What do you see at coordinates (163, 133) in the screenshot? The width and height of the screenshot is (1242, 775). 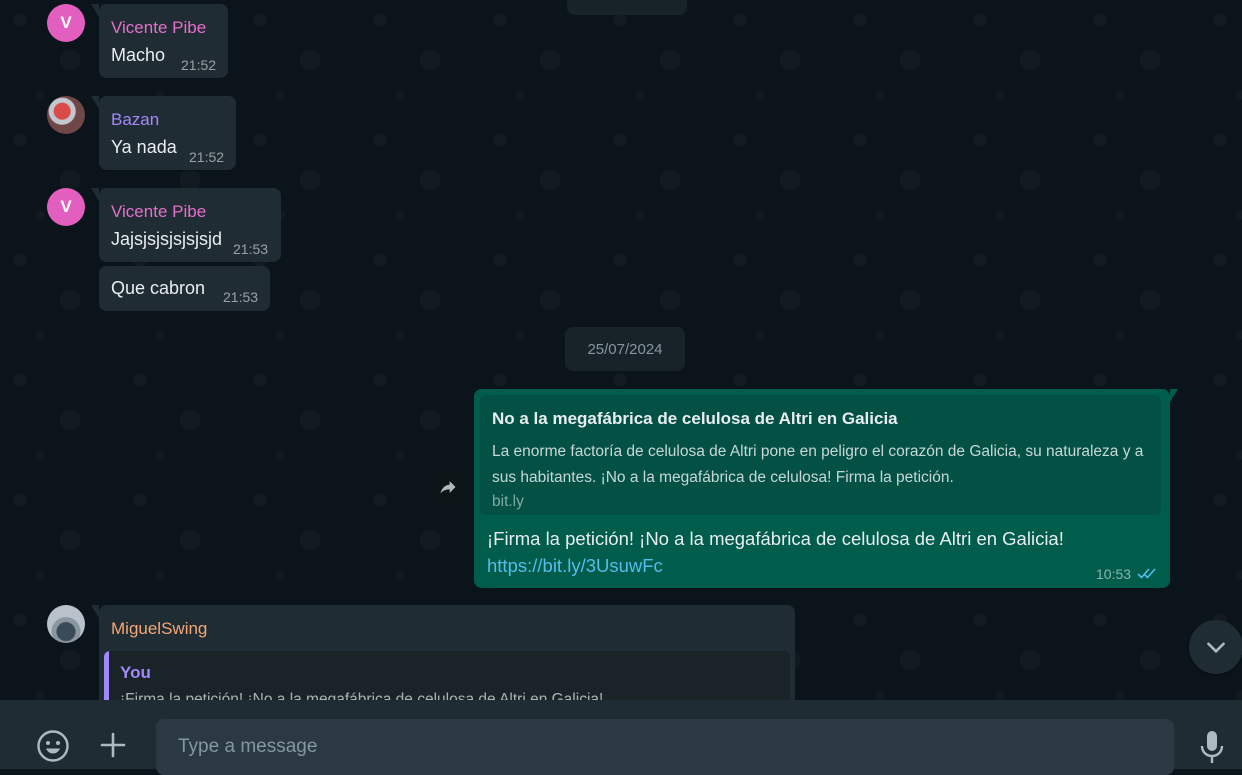 I see `message-bubble: Bazan Ya nada 21:52` at bounding box center [163, 133].